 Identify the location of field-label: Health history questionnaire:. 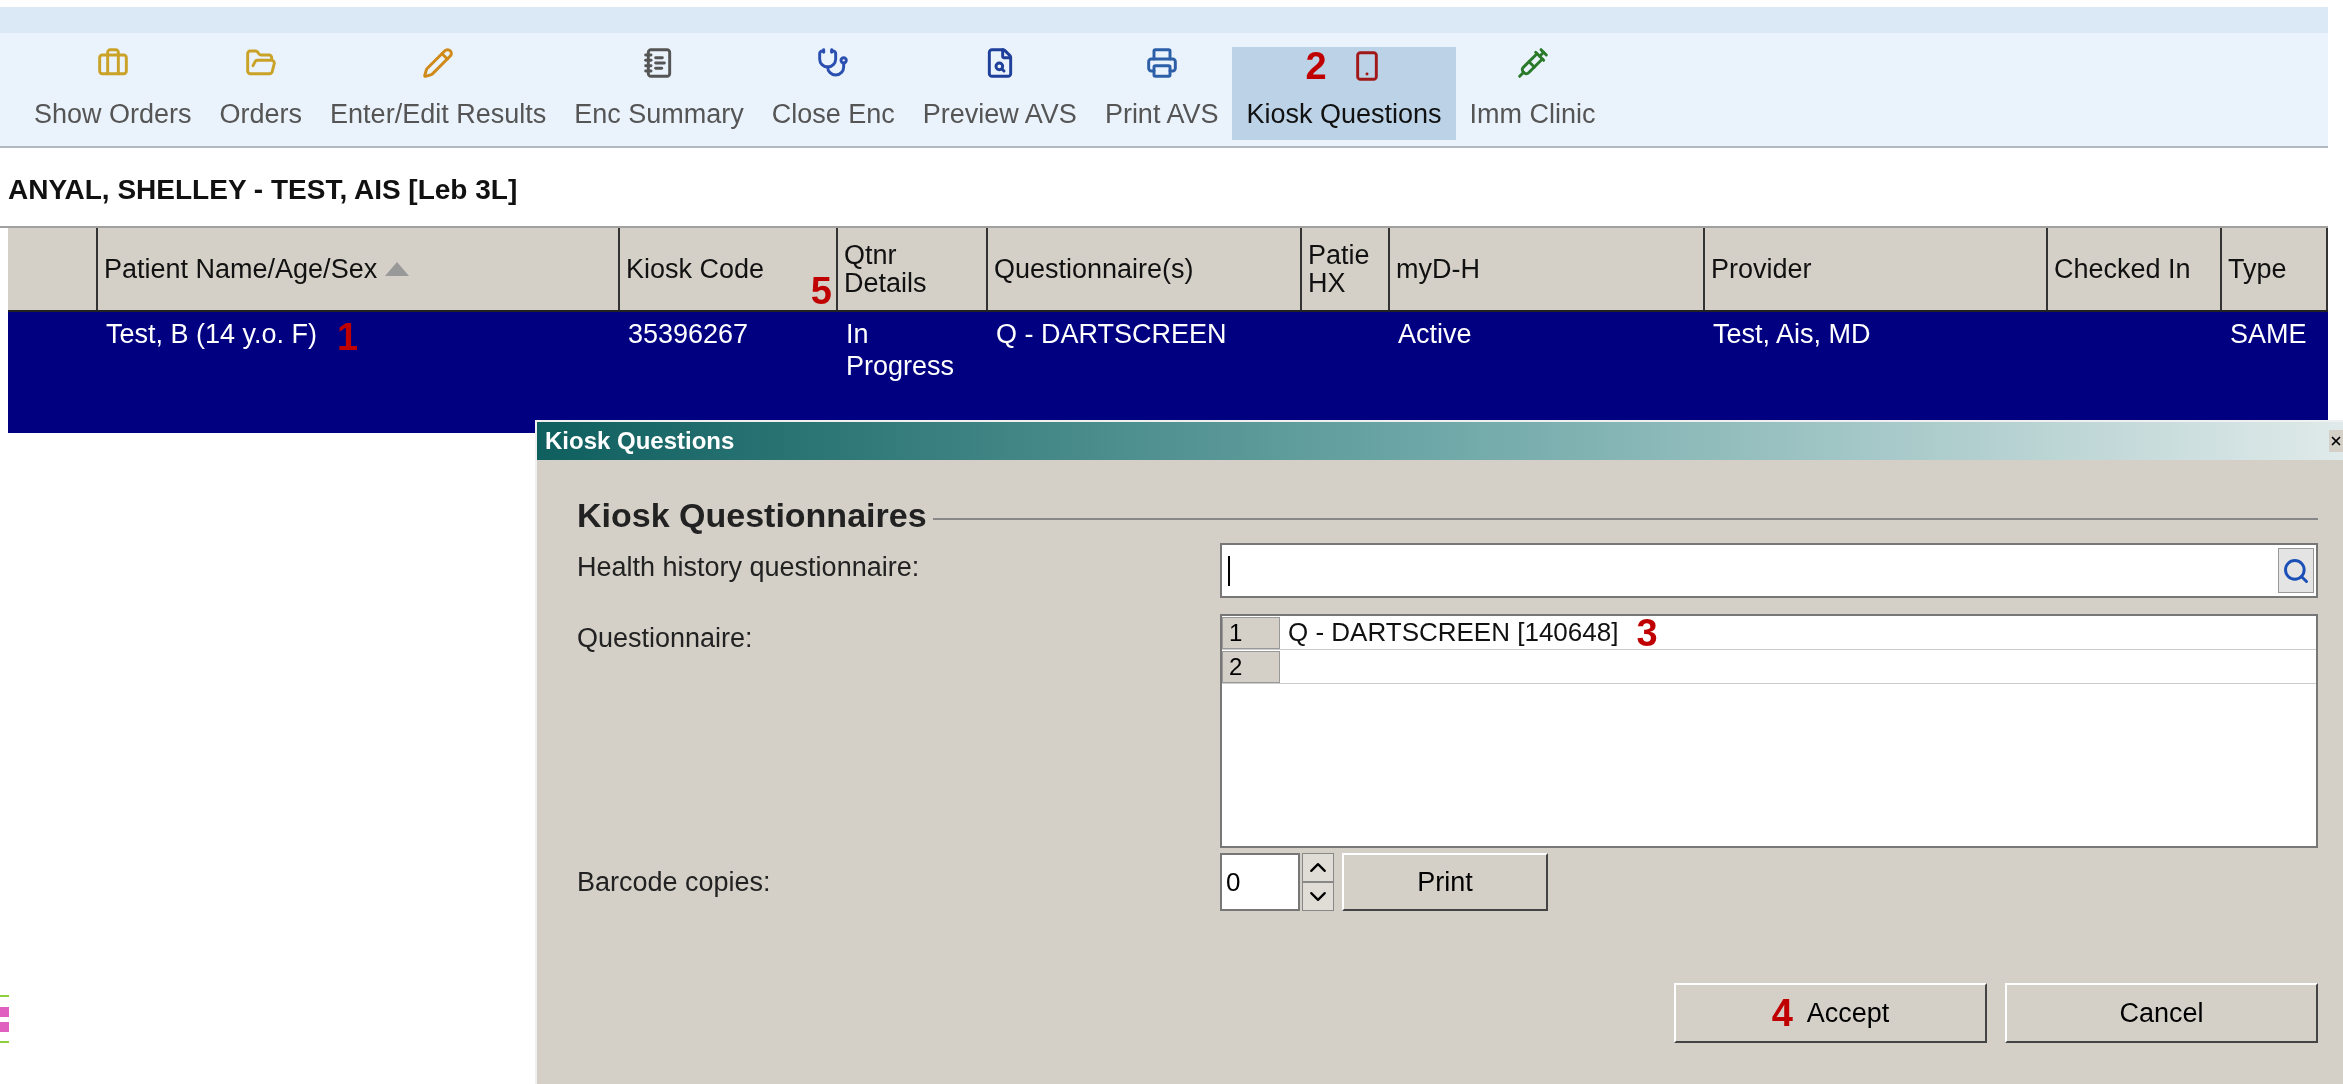
(749, 567).